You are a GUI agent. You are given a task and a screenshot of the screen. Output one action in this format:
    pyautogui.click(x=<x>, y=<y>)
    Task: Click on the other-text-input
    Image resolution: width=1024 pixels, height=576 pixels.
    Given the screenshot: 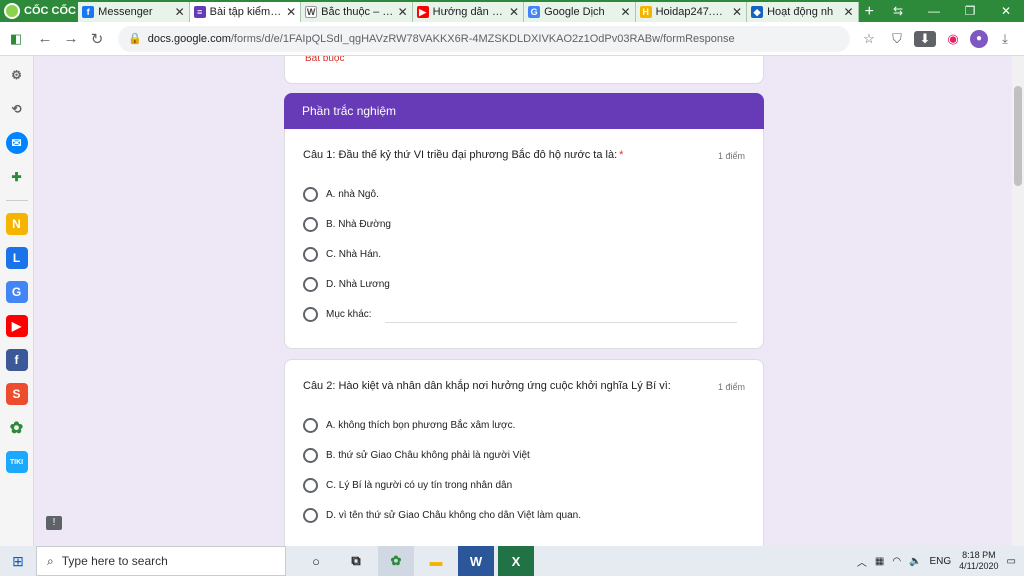 What is the action you would take?
    pyautogui.click(x=561, y=322)
    